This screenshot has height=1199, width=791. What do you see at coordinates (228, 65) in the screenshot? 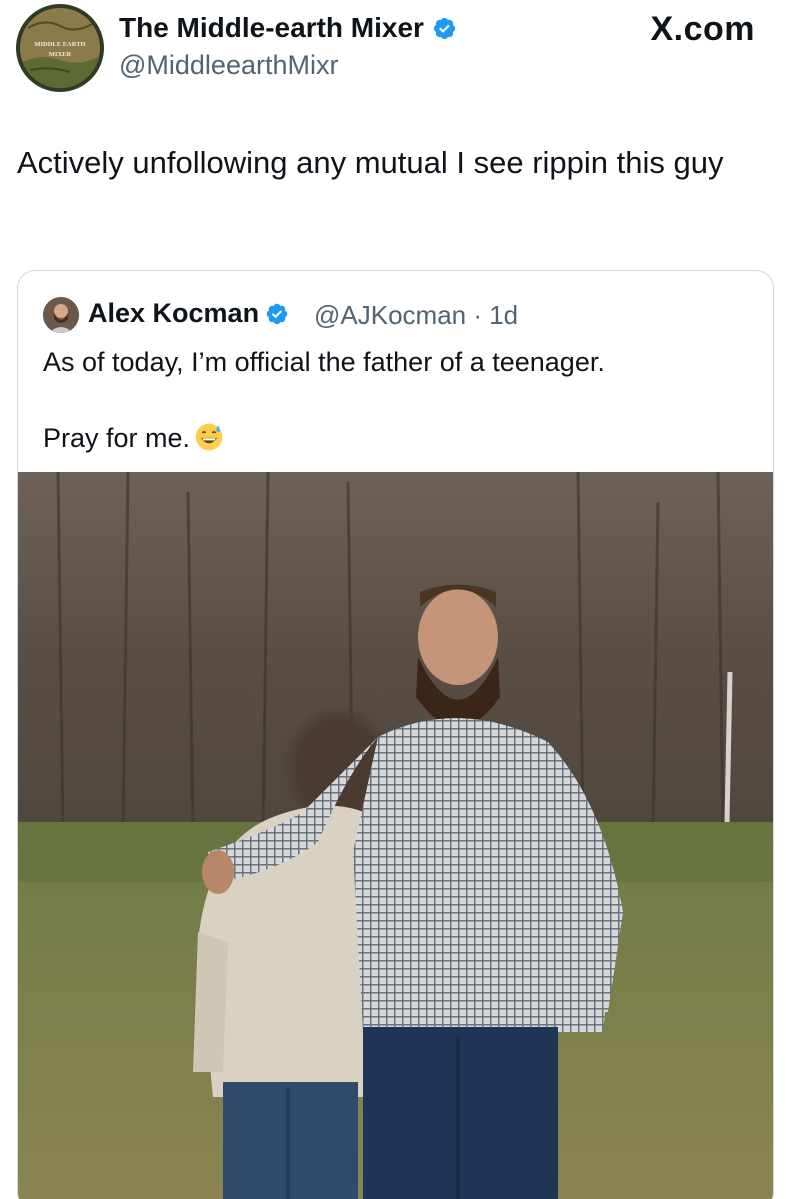
I see `author-handle: @MiddleearthMixr` at bounding box center [228, 65].